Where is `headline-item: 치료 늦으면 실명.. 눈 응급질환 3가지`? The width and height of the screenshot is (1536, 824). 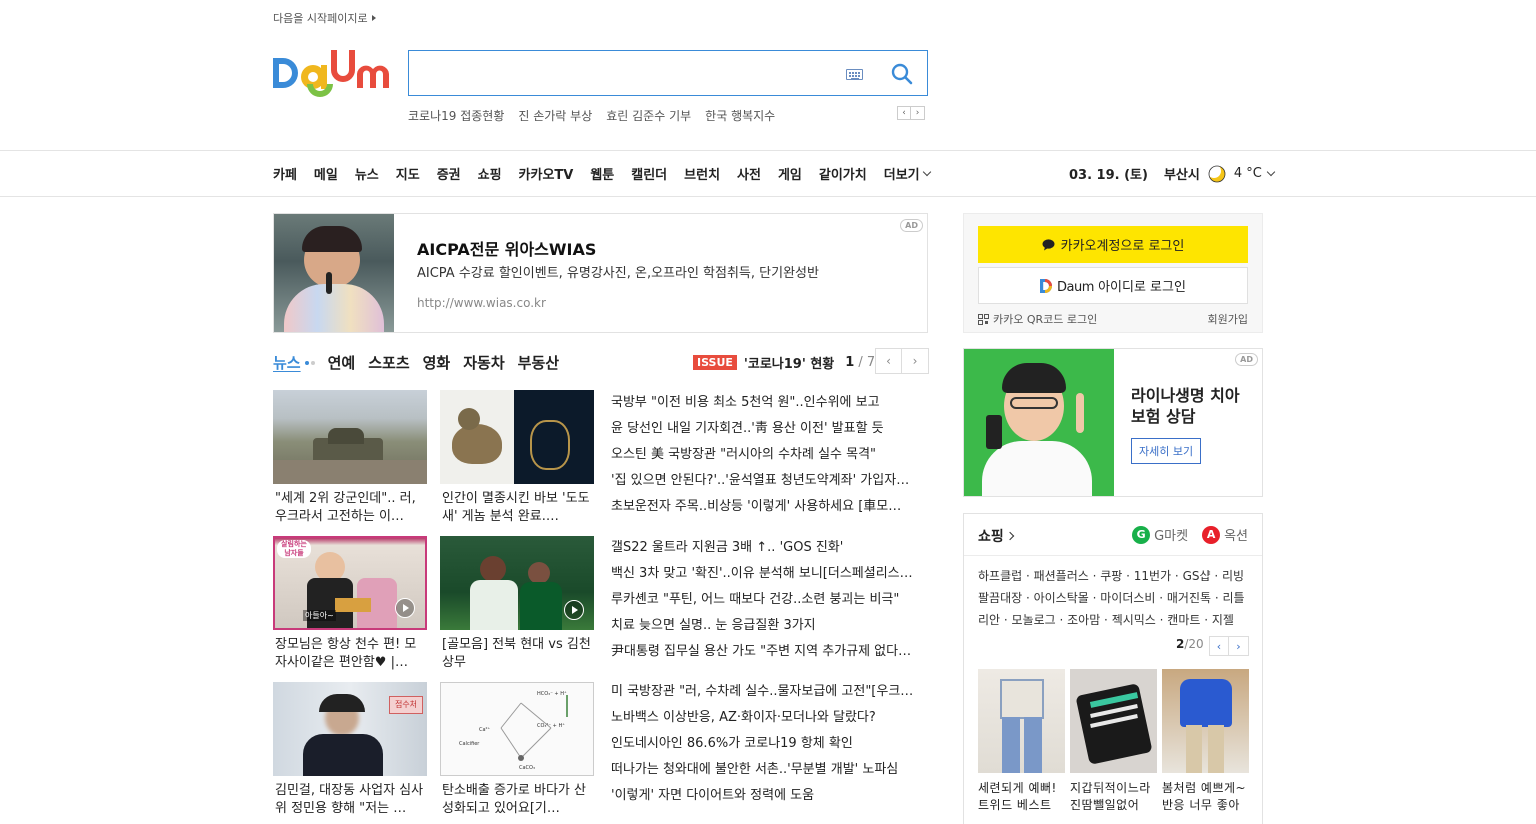
headline-item: 치료 늦으면 실명.. 눈 응급질환 3가지 is located at coordinates (770, 626).